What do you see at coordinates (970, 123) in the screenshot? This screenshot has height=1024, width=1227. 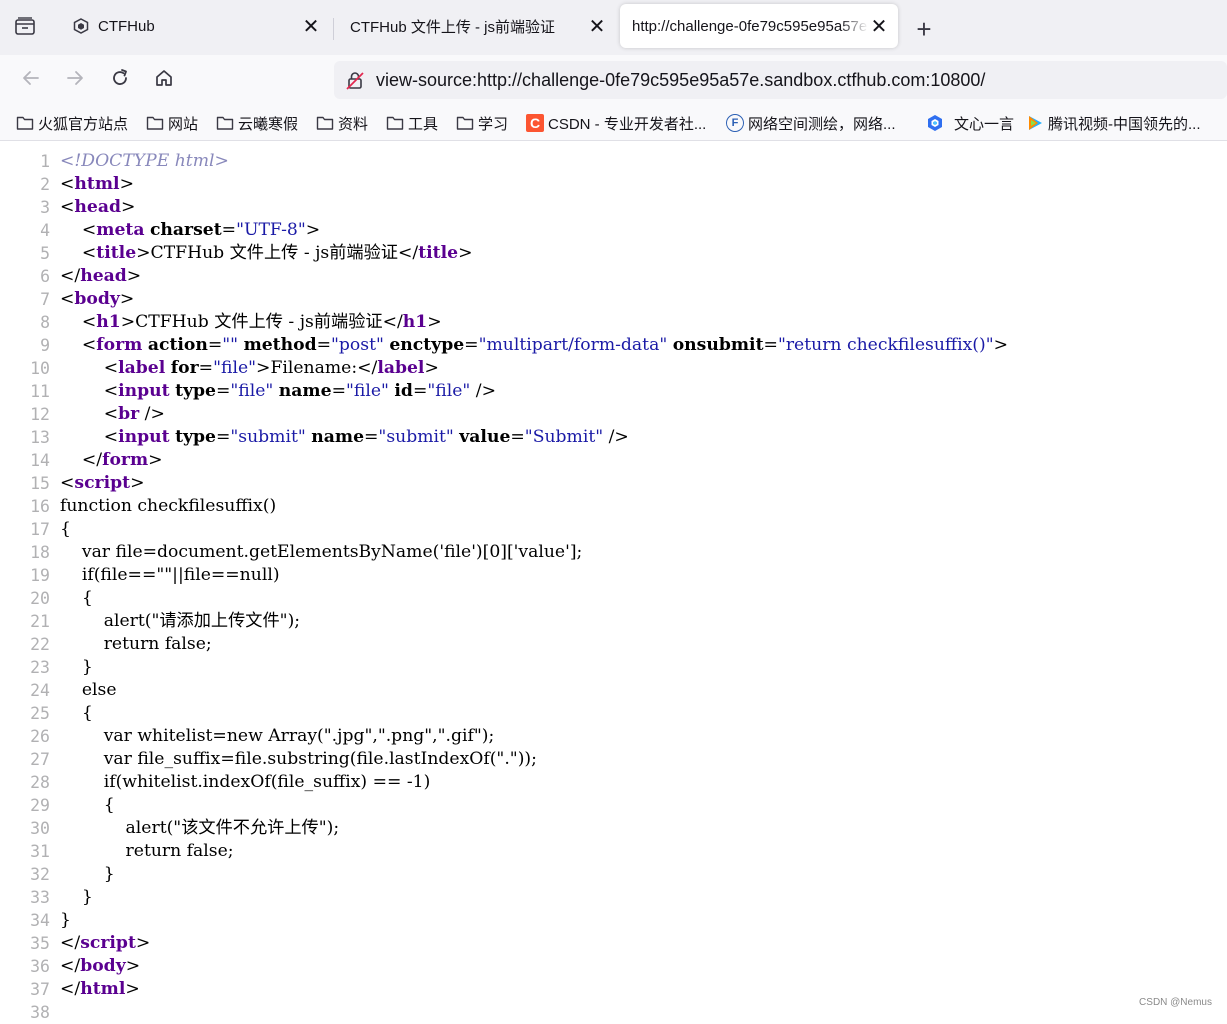 I see `bookmark-wenxin: 文心一言` at bounding box center [970, 123].